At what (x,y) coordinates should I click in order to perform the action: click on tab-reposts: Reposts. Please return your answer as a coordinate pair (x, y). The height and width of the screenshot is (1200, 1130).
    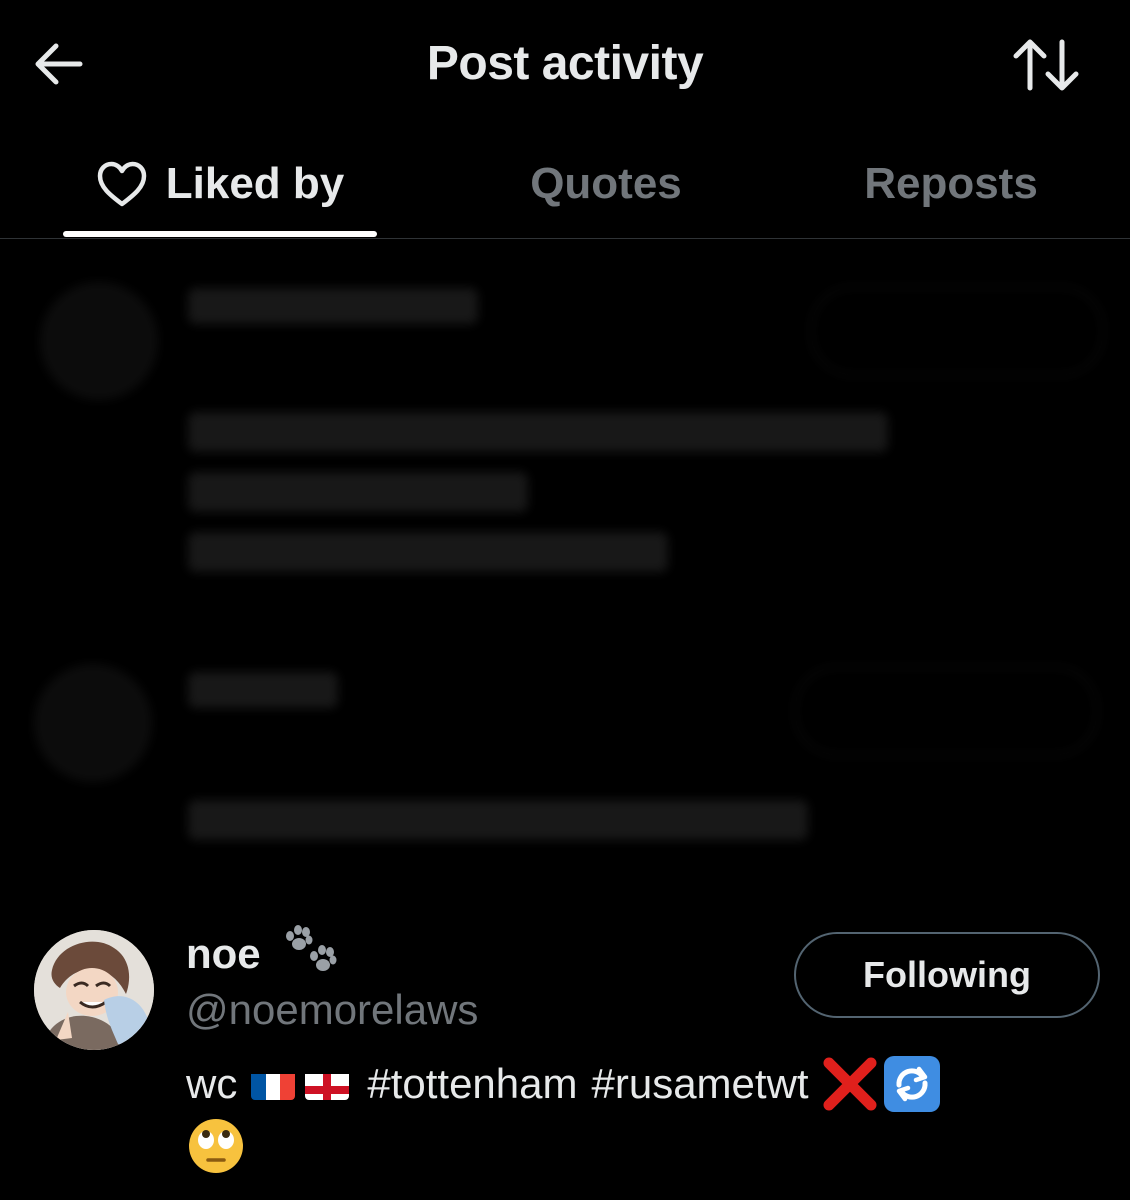
    Looking at the image, I should click on (951, 184).